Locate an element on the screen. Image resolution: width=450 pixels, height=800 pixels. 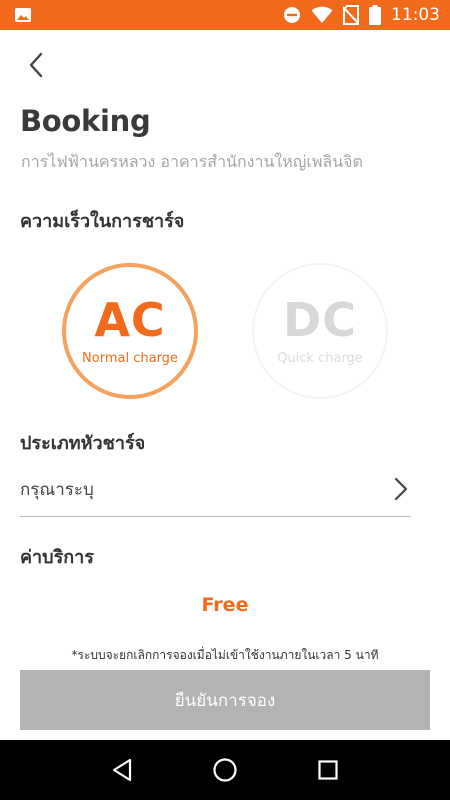
image-icon is located at coordinates (23, 15).